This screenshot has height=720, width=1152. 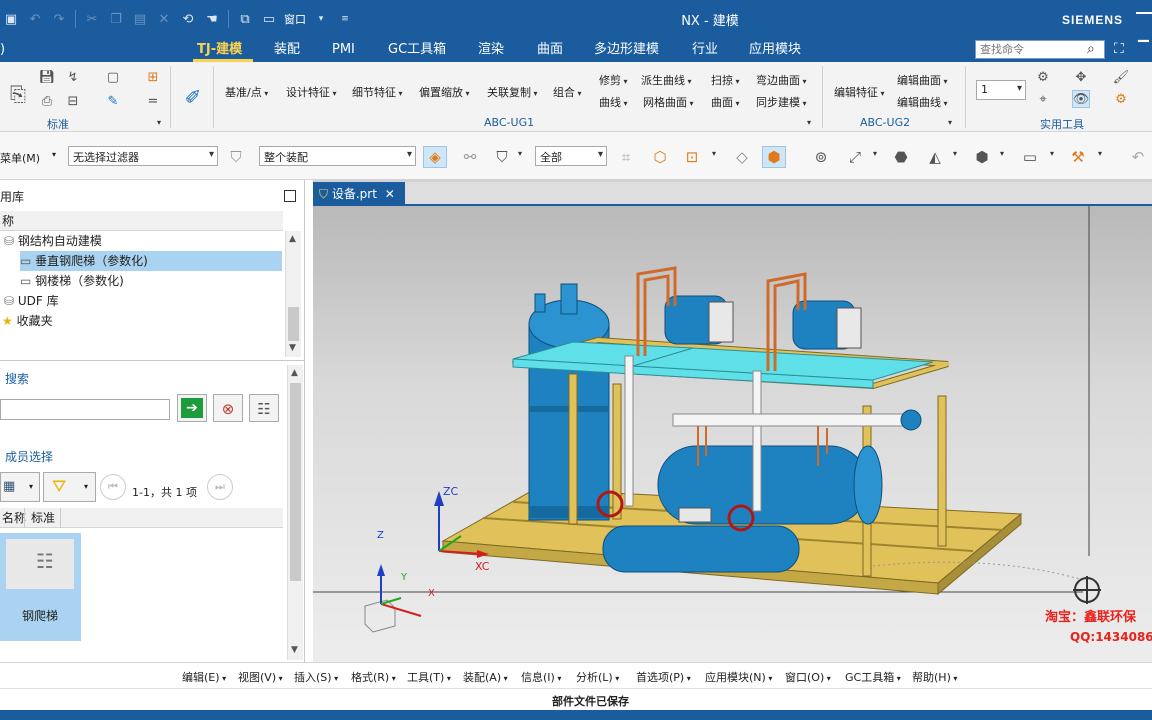 What do you see at coordinates (143, 156) in the screenshot?
I see `type-filter-select: 无选择过滤器` at bounding box center [143, 156].